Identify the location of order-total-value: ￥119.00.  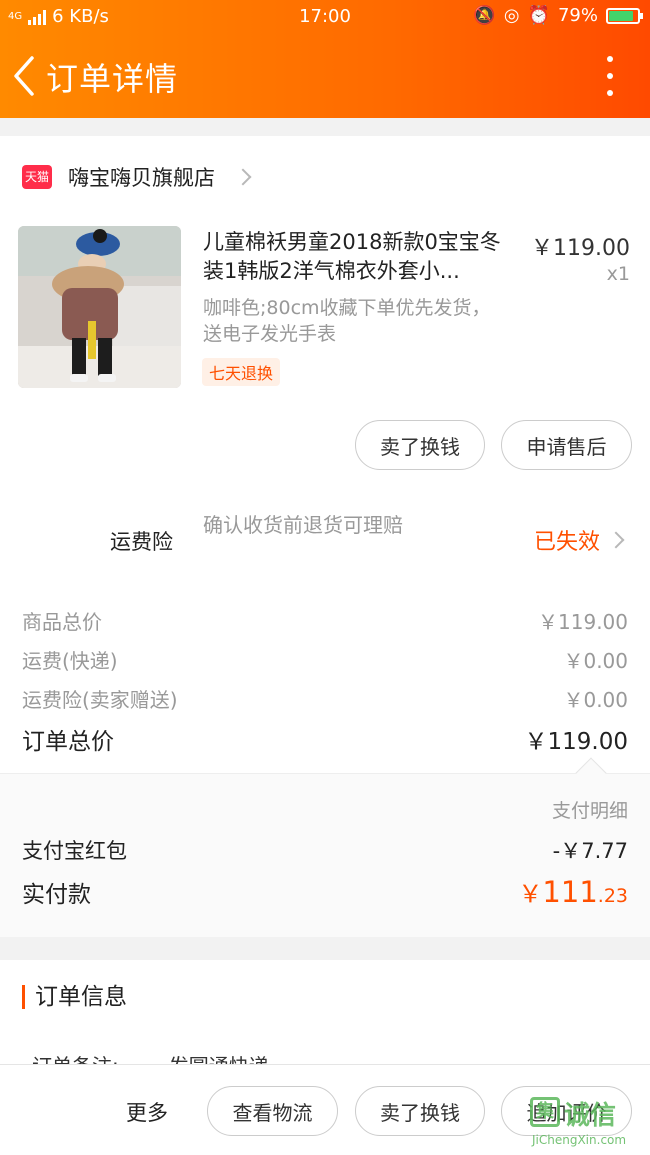
(576, 742).